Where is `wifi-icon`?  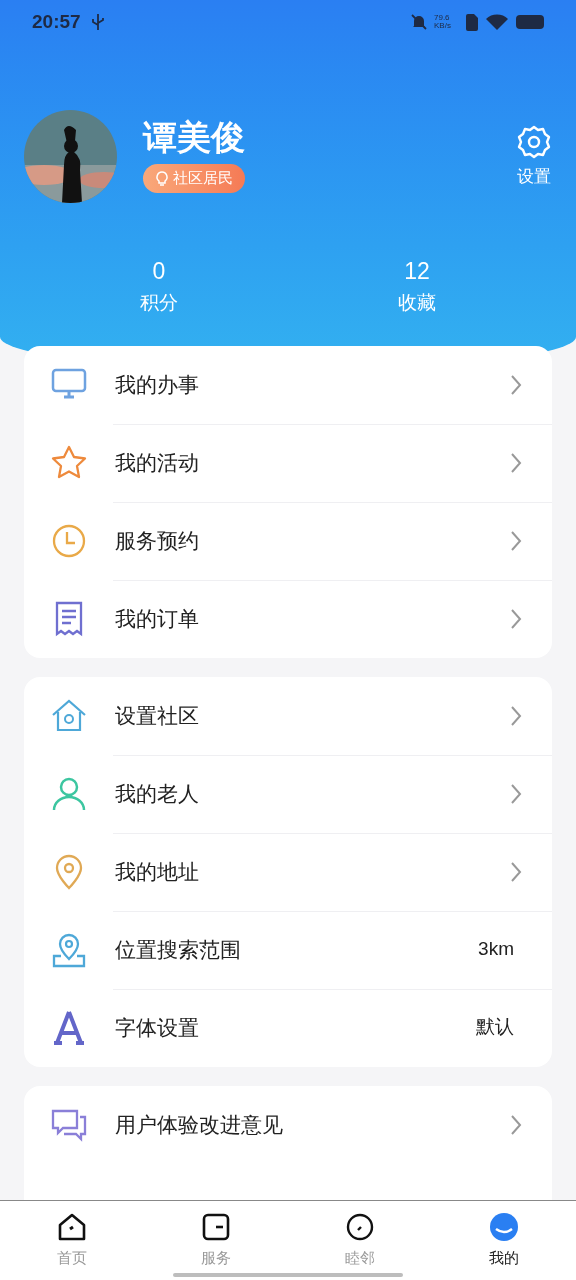 wifi-icon is located at coordinates (497, 22).